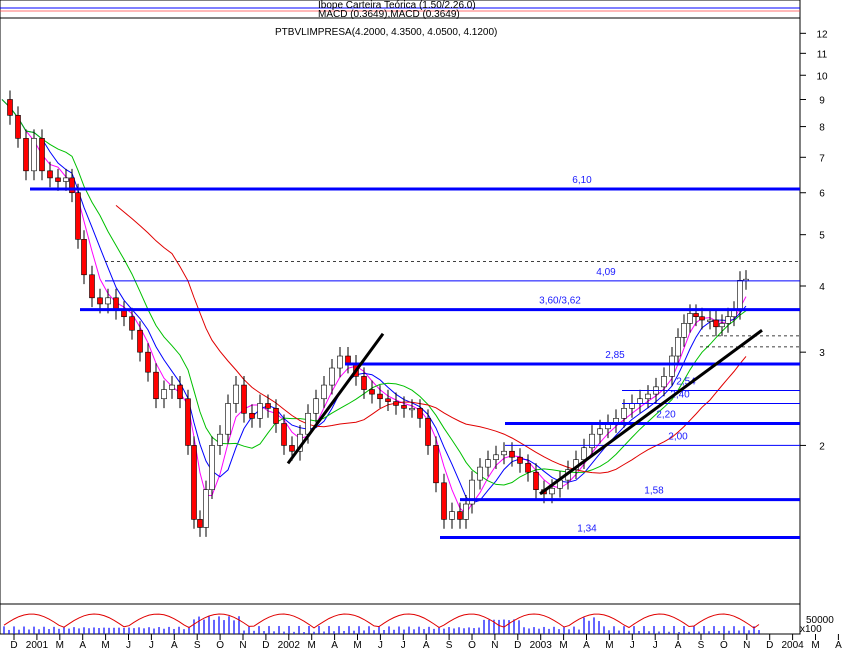  What do you see at coordinates (289, 644) in the screenshot?
I see `x-tick-label: 2002` at bounding box center [289, 644].